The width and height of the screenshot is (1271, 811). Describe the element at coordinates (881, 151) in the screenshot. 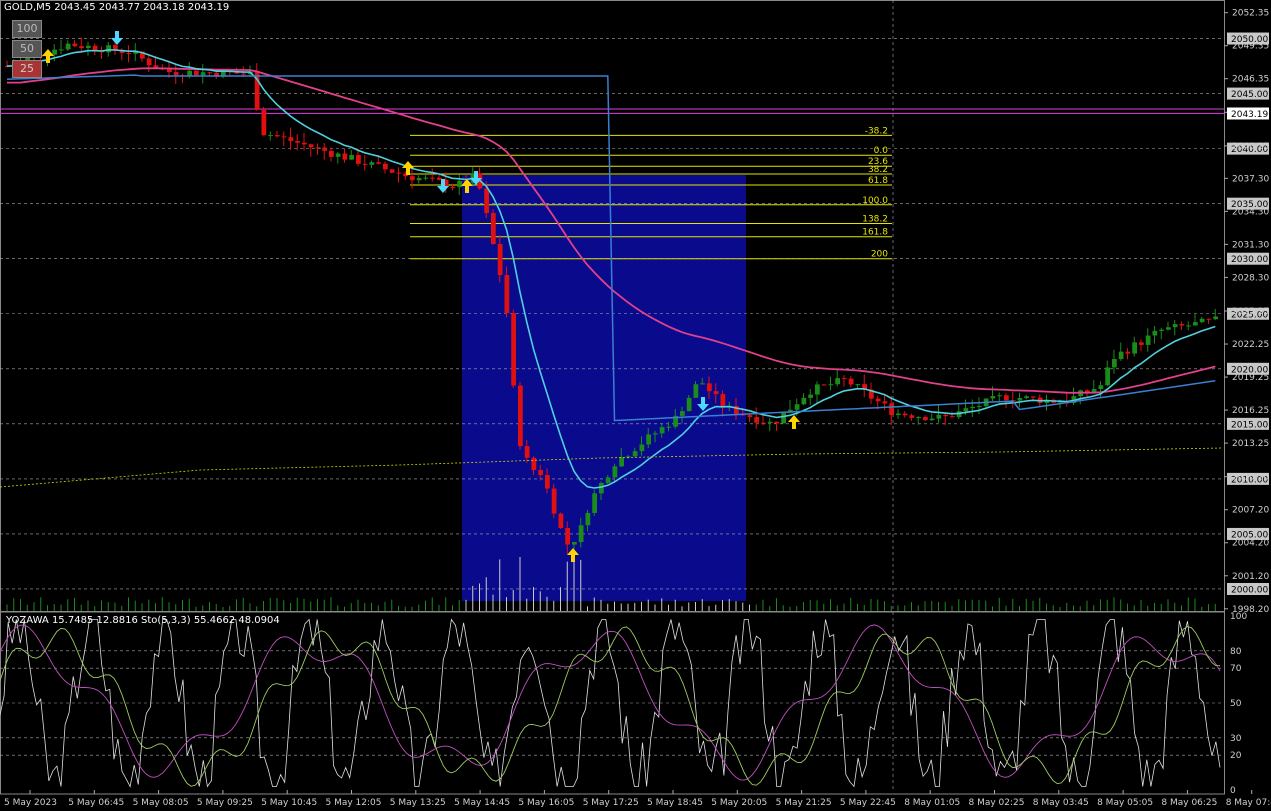

I see `fib-level-label: 0.0` at that location.